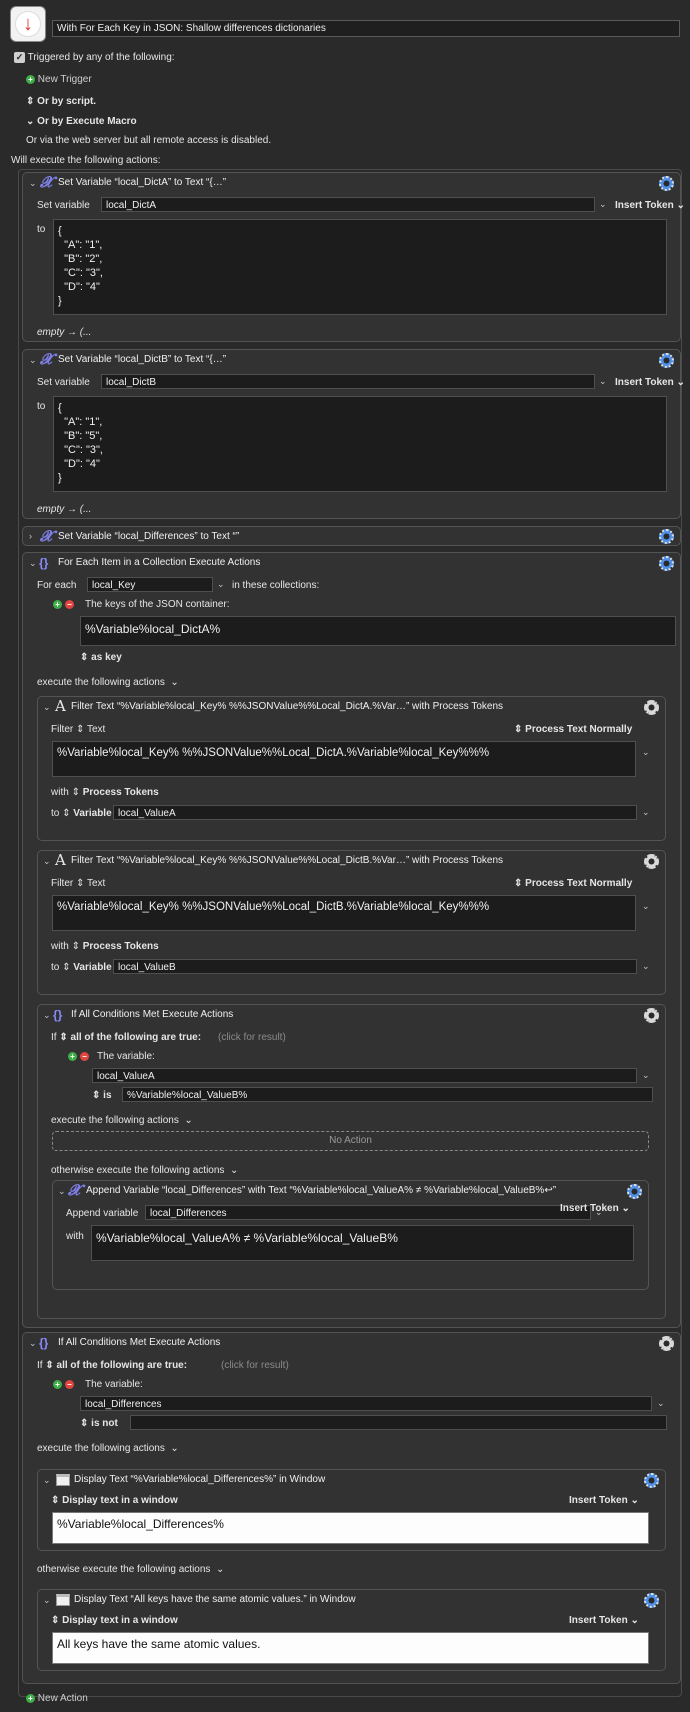 Image resolution: width=690 pixels, height=1712 pixels. I want to click on window-icon, so click(63, 1480).